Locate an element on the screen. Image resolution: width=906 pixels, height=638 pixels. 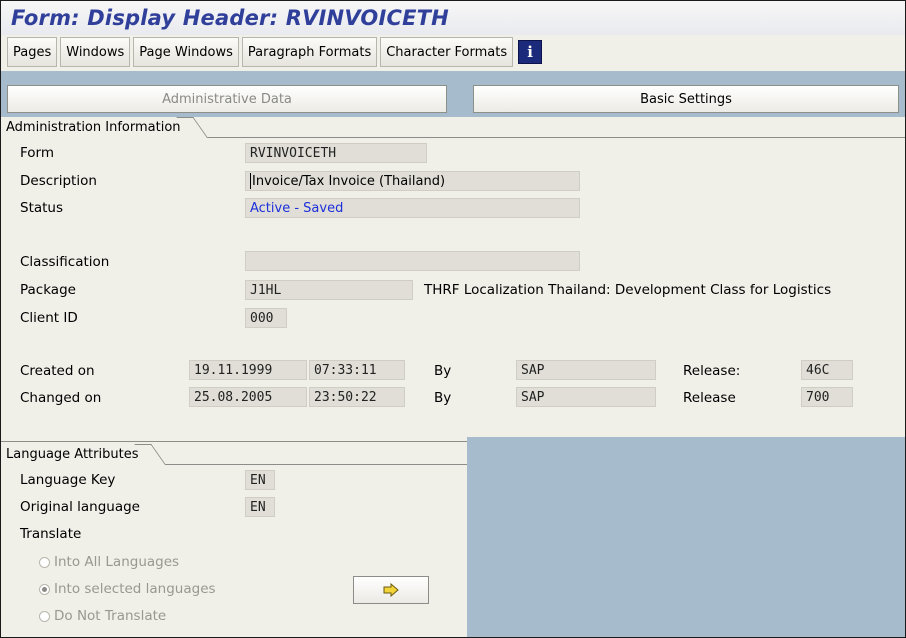
changed-by-label: By is located at coordinates (443, 398).